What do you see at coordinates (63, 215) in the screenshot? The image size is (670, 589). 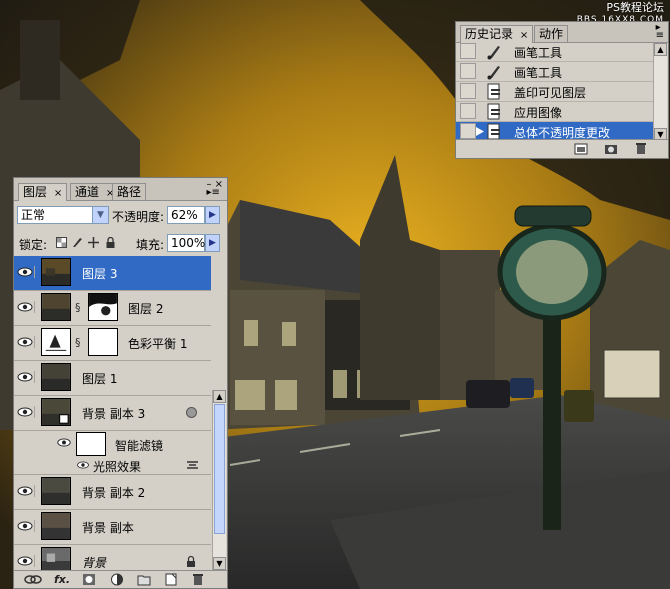 I see `blend-mode-select: 正常 ▼` at bounding box center [63, 215].